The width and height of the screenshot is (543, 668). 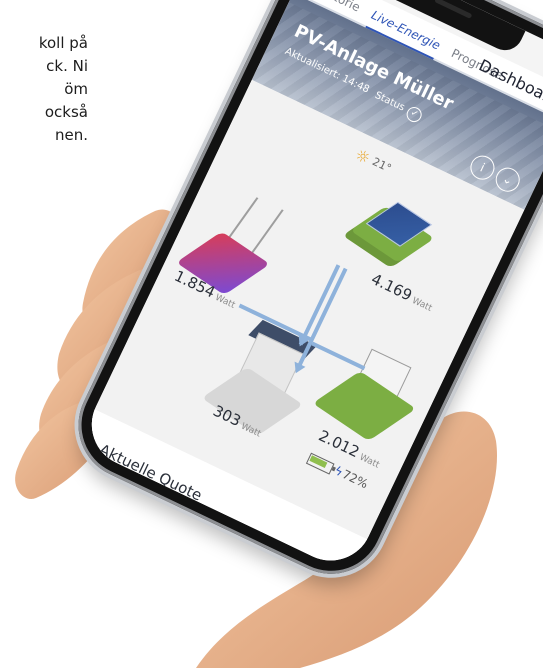 I want to click on solar-power: 4.169Watt, so click(x=402, y=292).